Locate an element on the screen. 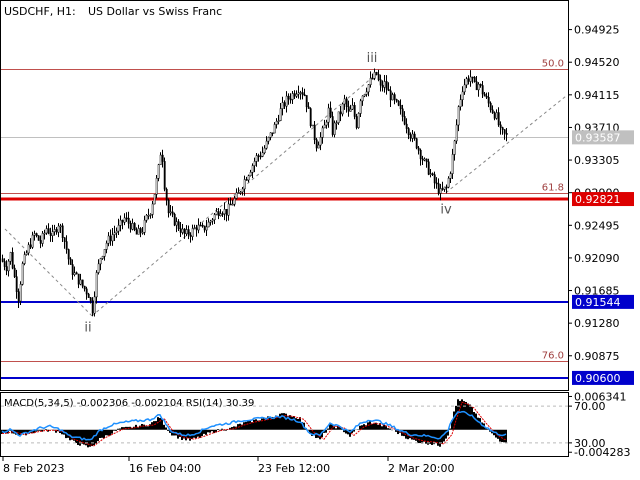 The width and height of the screenshot is (640, 480). time-tick-label: 8 Feb 2023 is located at coordinates (33, 468).